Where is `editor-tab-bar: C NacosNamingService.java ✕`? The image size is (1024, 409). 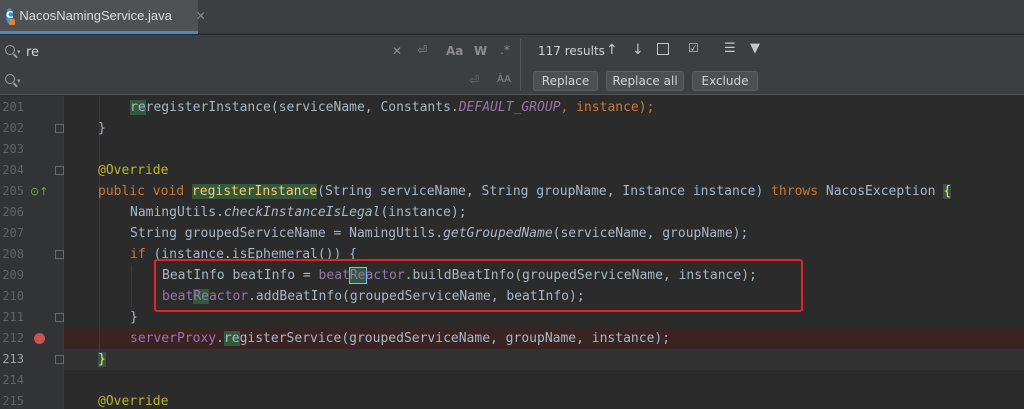 editor-tab-bar: C NacosNamingService.java ✕ is located at coordinates (512, 17).